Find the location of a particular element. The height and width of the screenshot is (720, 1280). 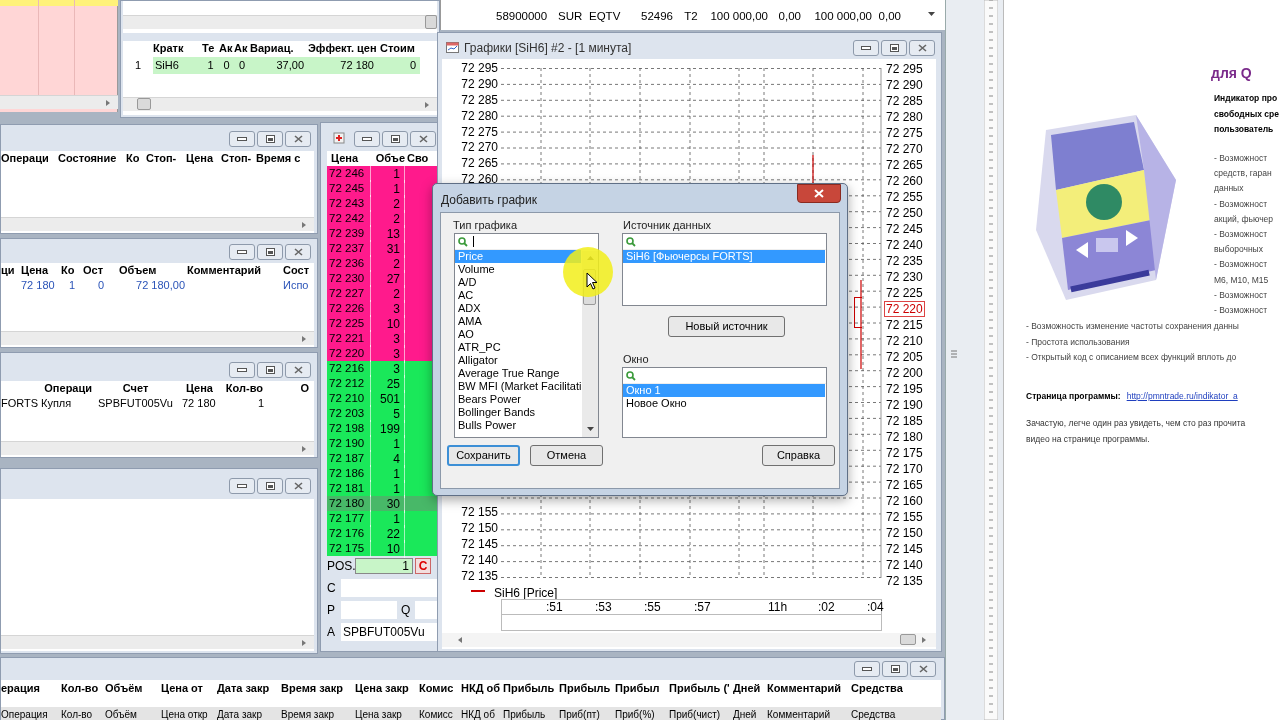

link: http://pmntrade.ru/indikator_a is located at coordinates (1182, 396).